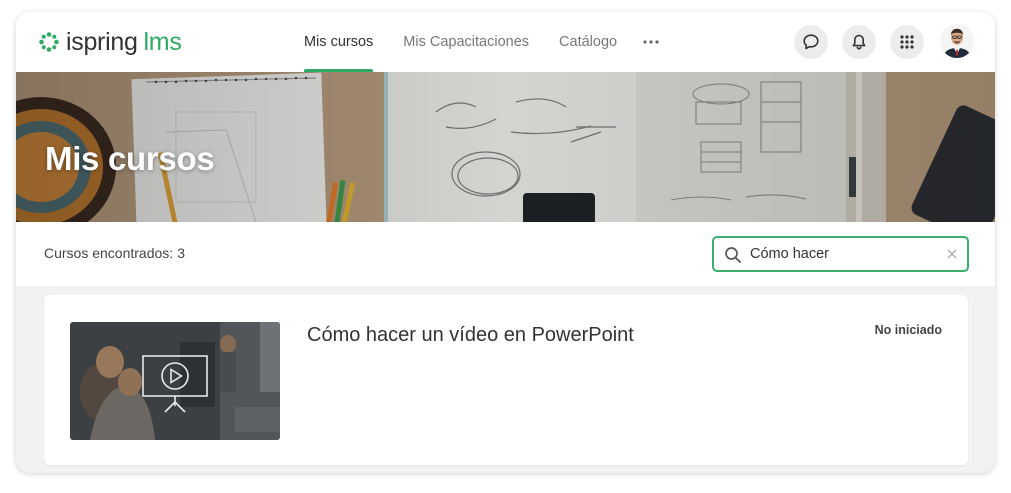 This screenshot has height=493, width=1011. What do you see at coordinates (338, 42) in the screenshot?
I see `nav-mis-cursos: Mis cursos` at bounding box center [338, 42].